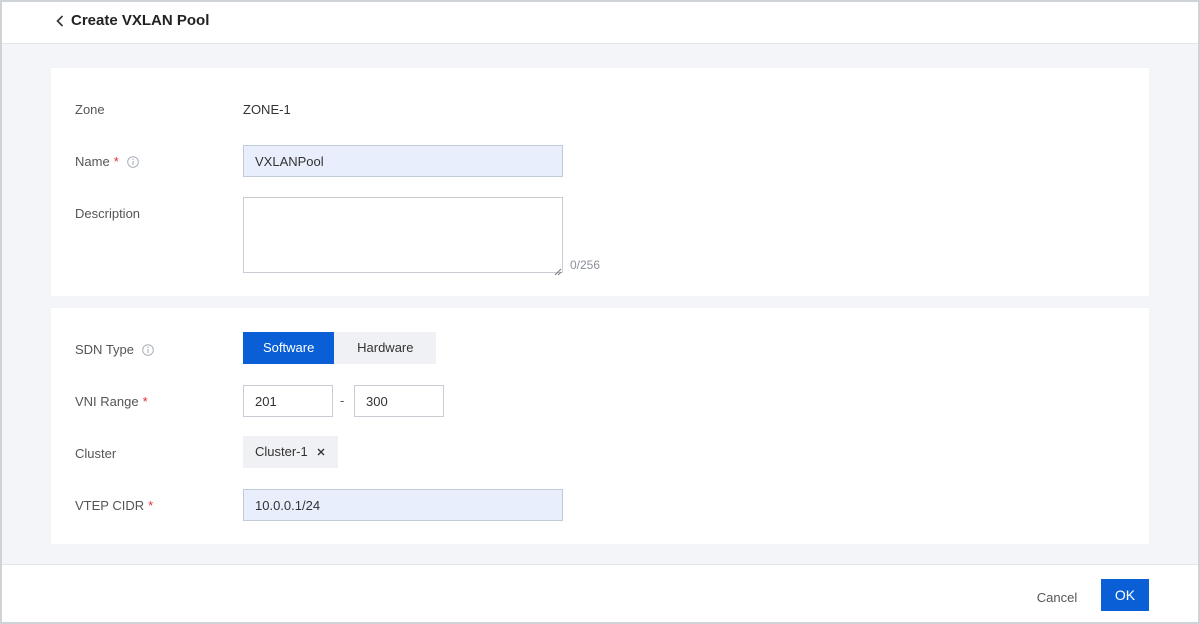  I want to click on ok-button: OK, so click(1125, 595).